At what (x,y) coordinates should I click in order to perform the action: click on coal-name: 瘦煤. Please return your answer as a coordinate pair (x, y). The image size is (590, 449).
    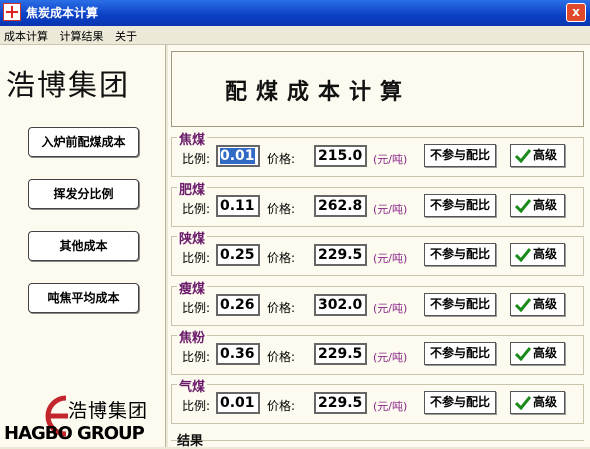
    Looking at the image, I should click on (192, 287).